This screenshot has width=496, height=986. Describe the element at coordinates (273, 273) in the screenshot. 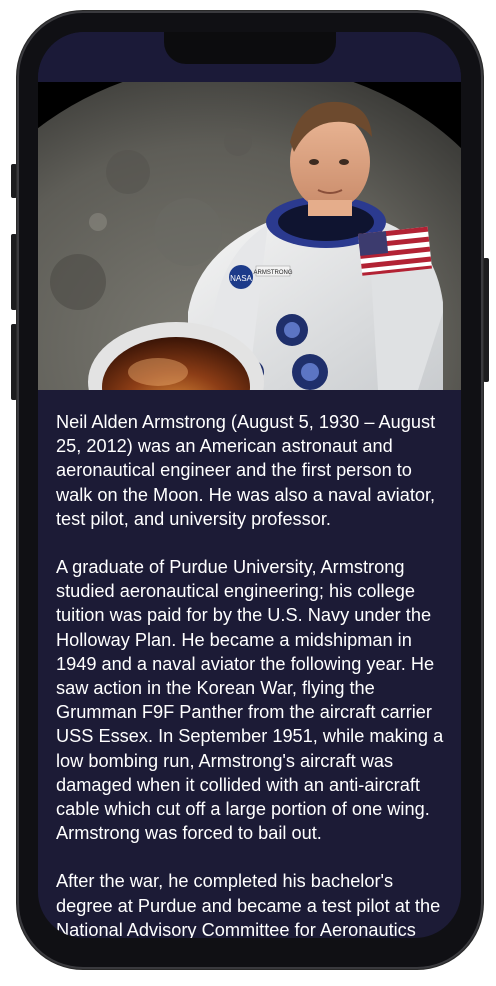

I see `name-tag-text: ARMSTRONG` at that location.